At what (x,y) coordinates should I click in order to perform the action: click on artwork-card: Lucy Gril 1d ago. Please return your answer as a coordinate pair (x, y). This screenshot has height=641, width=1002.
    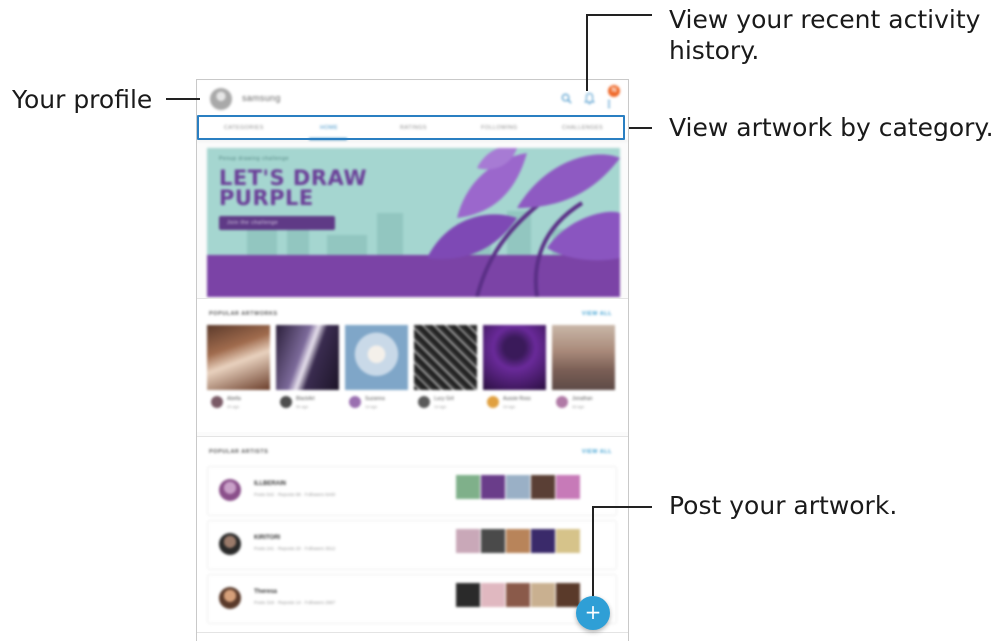
    Looking at the image, I should click on (445, 370).